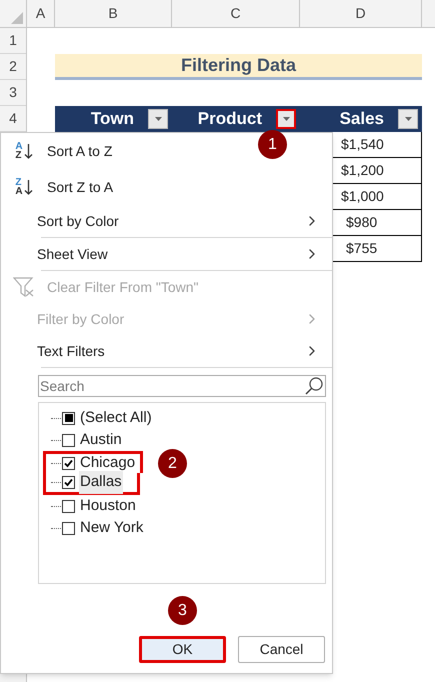 Image resolution: width=435 pixels, height=682 pixels. I want to click on menu-item-label: Clear Filter From "Town", so click(123, 287).